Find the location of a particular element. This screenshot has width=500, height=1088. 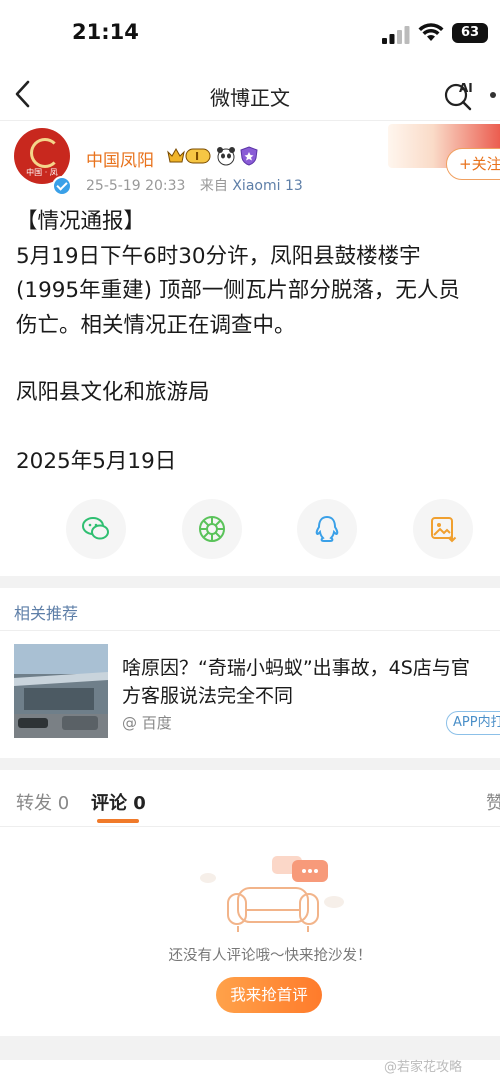

wechat-icon is located at coordinates (95, 528).